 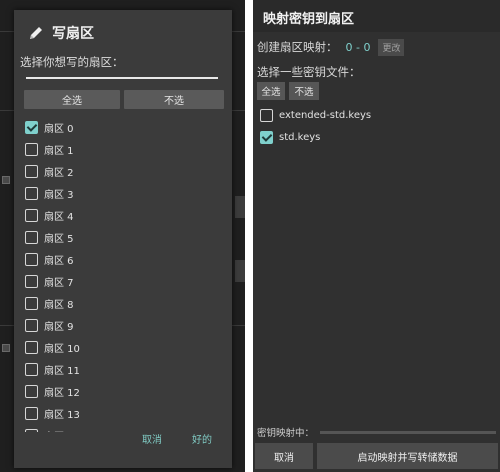 I want to click on select-none-button: 不选, so click(x=174, y=99).